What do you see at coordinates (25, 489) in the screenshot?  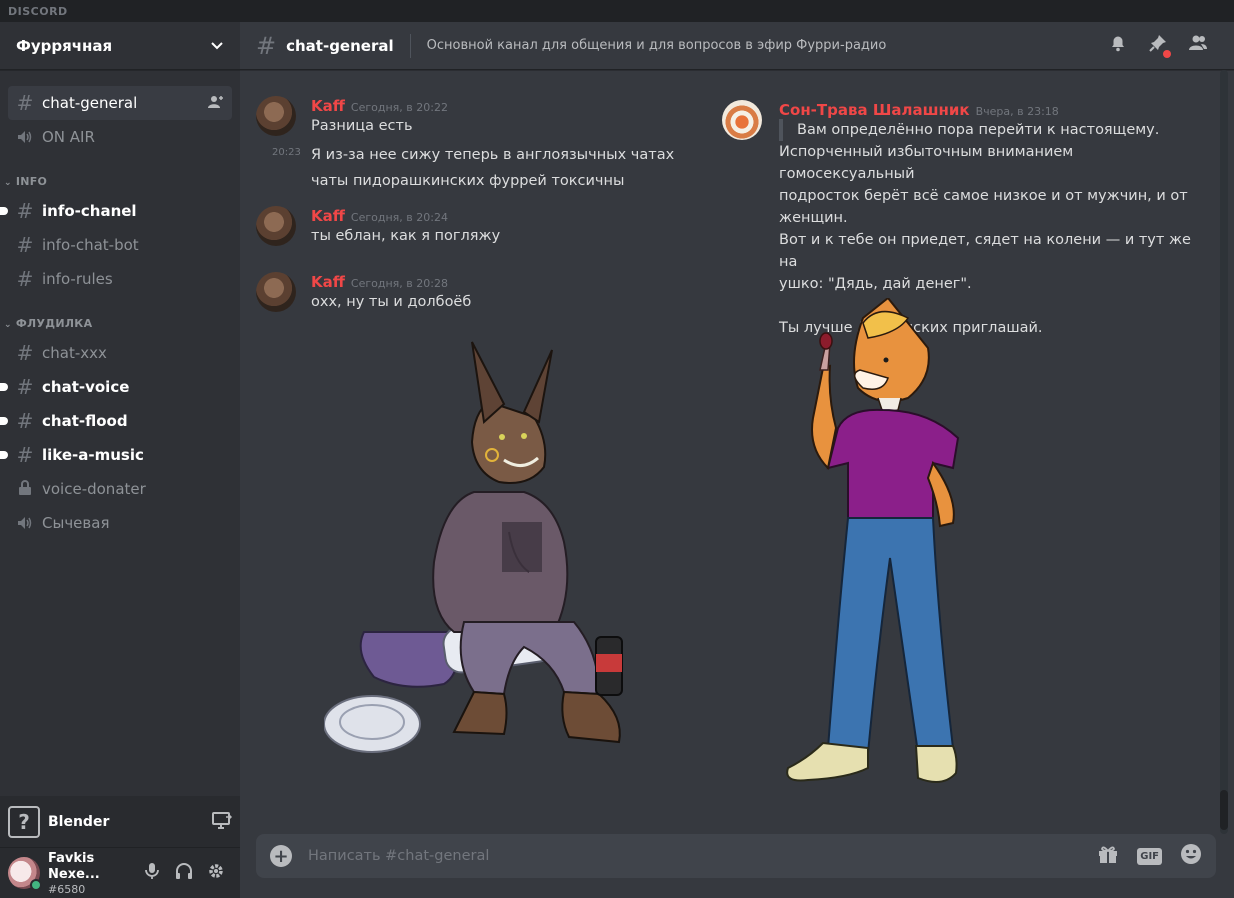 I see `lock-icon` at bounding box center [25, 489].